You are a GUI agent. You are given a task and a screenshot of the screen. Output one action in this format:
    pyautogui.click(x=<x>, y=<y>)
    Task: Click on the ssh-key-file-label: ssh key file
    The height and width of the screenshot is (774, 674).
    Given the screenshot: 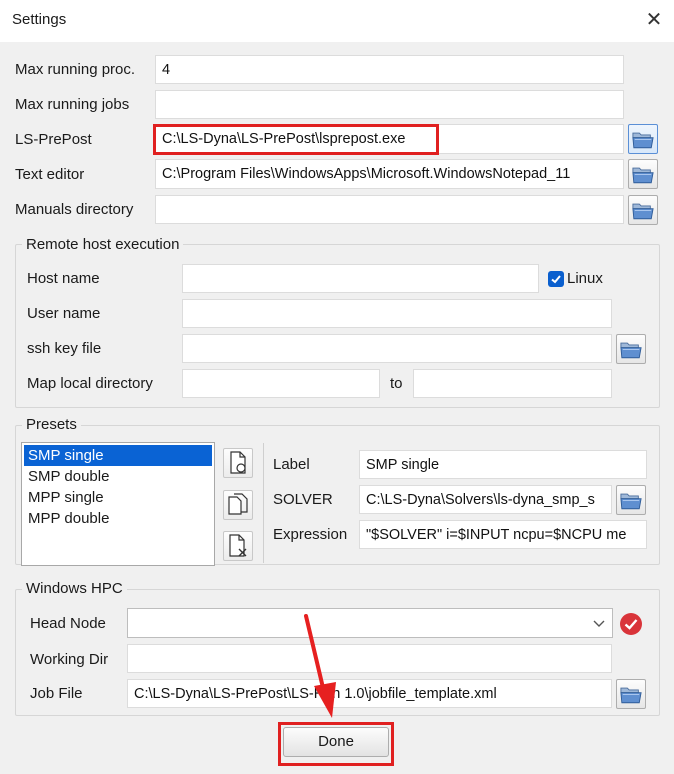 What is the action you would take?
    pyautogui.click(x=64, y=348)
    